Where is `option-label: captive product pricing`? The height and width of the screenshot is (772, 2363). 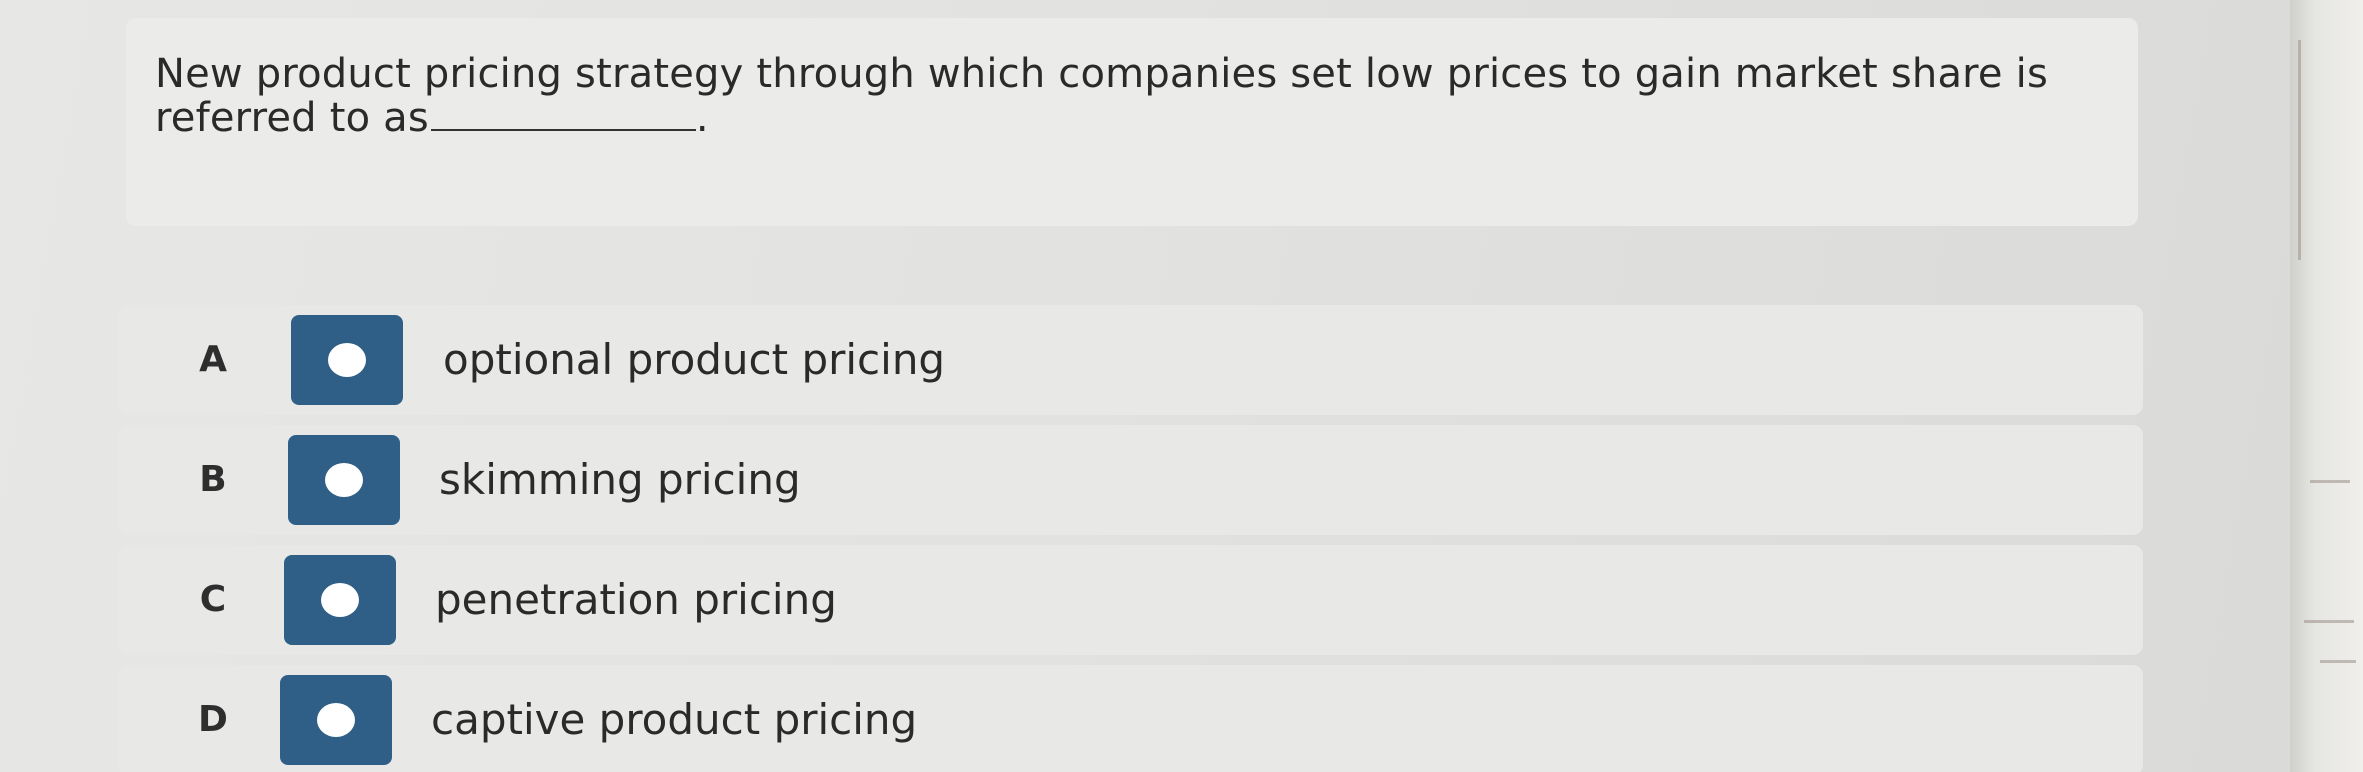
option-label: captive product pricing is located at coordinates (674, 719).